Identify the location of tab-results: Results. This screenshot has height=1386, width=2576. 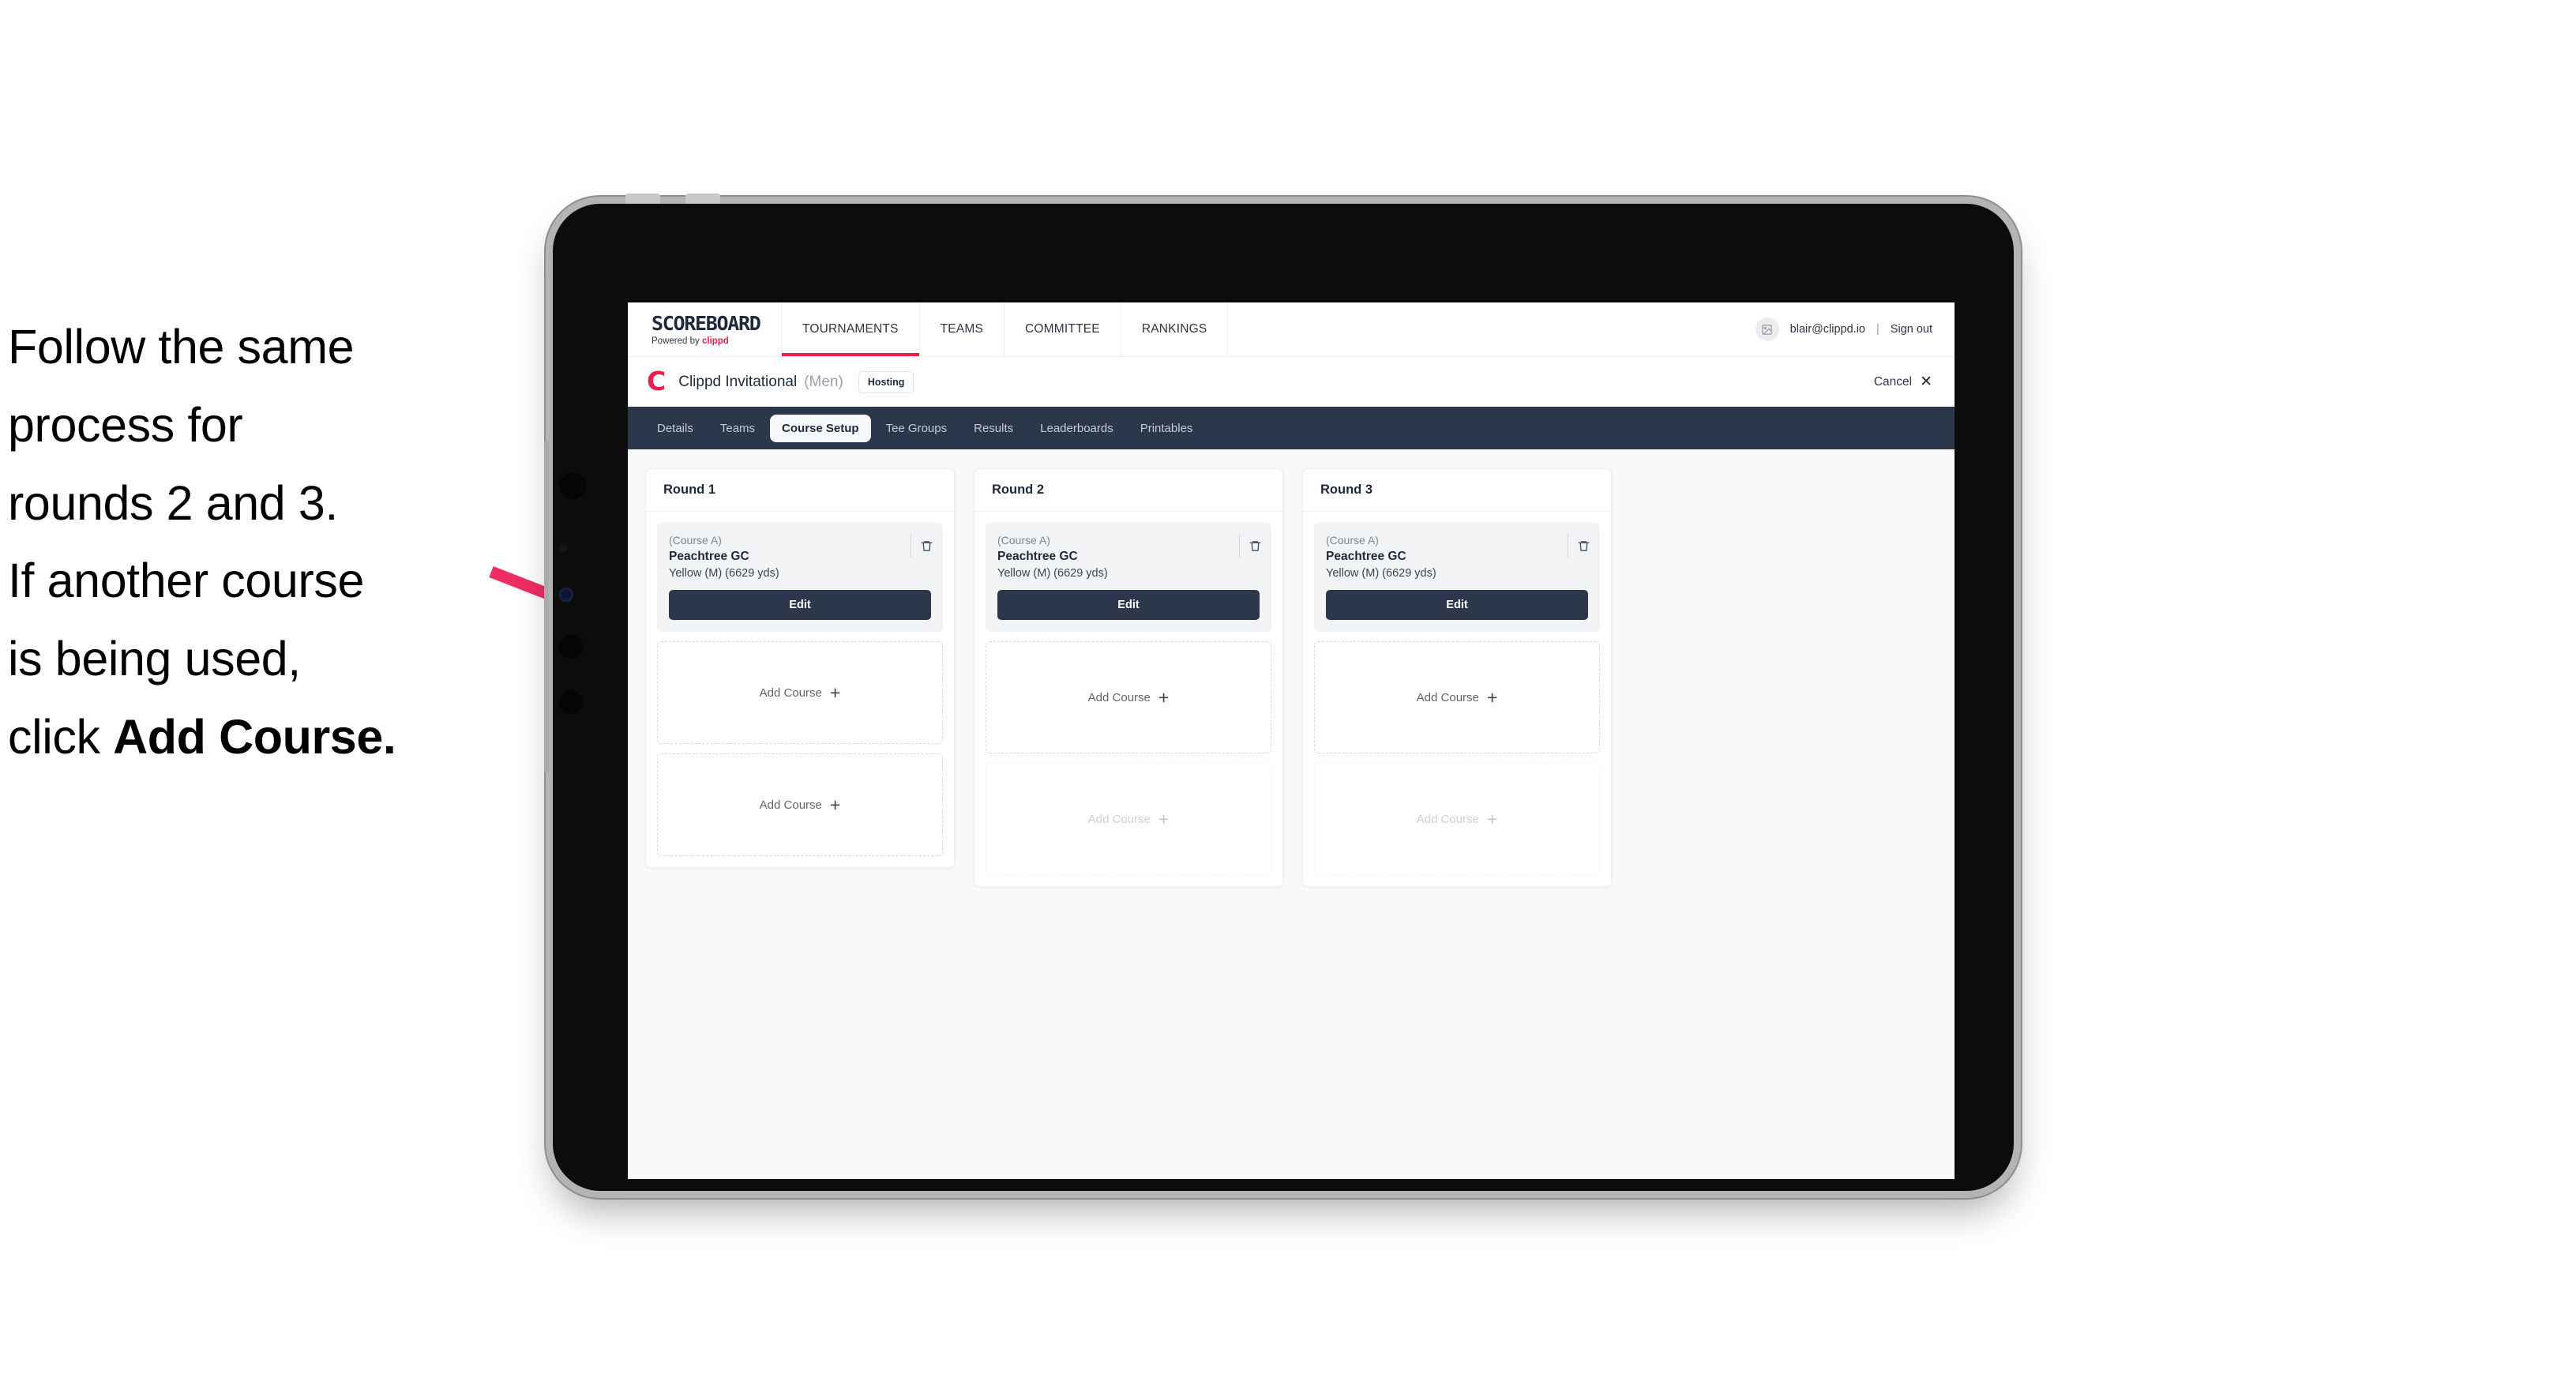
(993, 428).